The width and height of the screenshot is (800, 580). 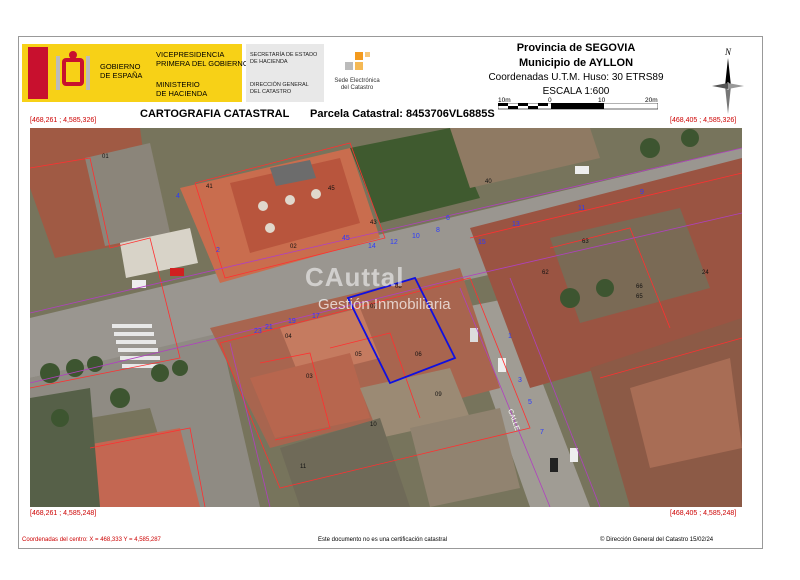 I want to click on svg-text: 2, so click(x=218, y=250).